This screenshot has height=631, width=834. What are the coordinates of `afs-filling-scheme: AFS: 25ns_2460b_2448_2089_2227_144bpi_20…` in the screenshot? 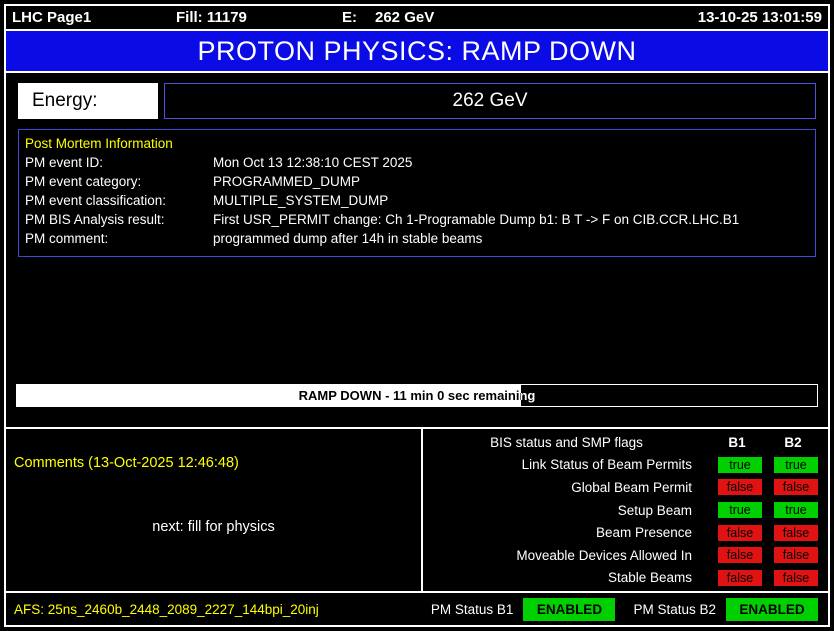 It's located at (166, 609).